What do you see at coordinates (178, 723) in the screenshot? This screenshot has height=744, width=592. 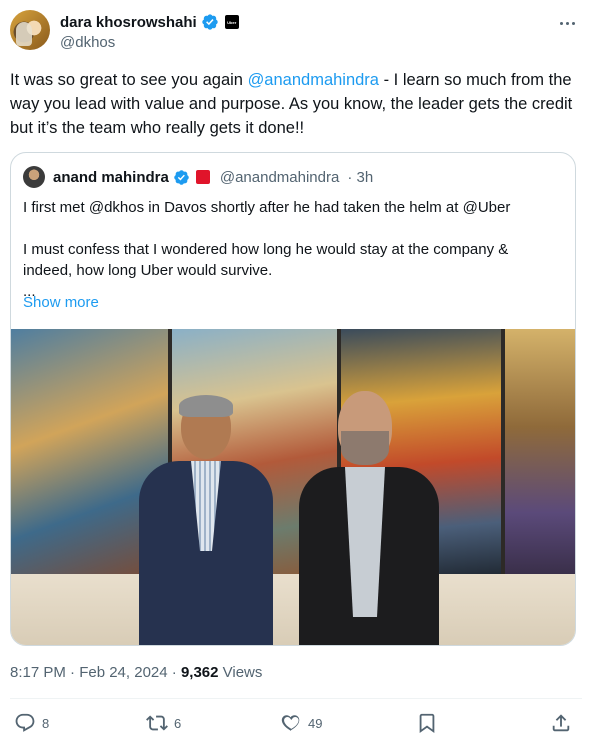 I see `repost-count: 6` at bounding box center [178, 723].